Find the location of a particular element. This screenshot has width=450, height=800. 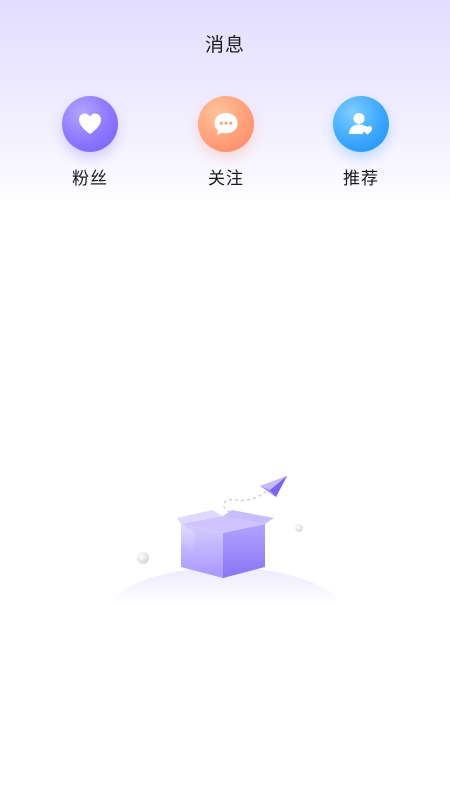

recommend-icon-button is located at coordinates (361, 124).